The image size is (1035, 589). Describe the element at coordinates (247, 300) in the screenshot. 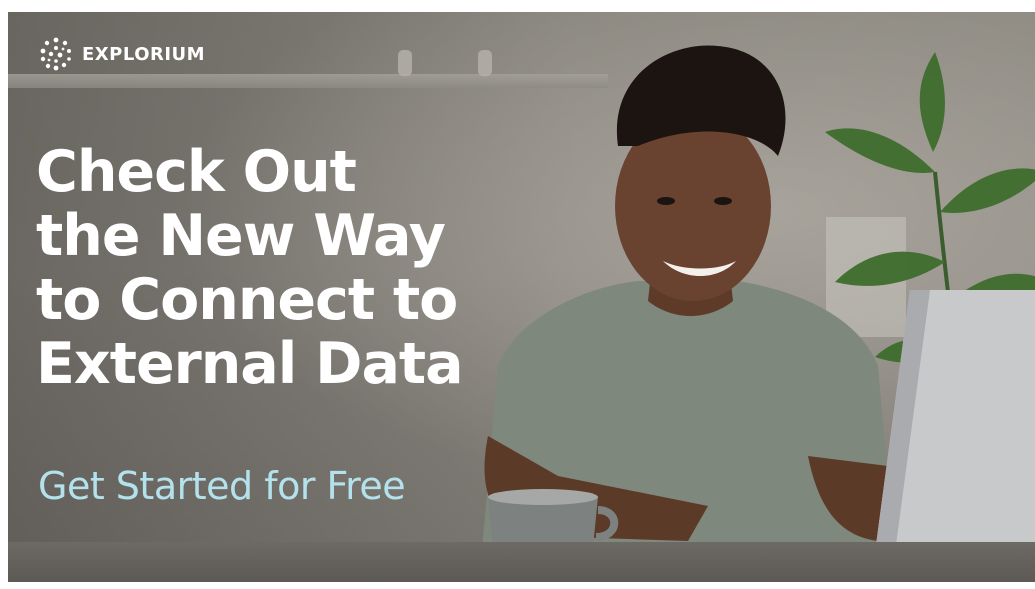

I see `headline-line: to Connect to` at that location.